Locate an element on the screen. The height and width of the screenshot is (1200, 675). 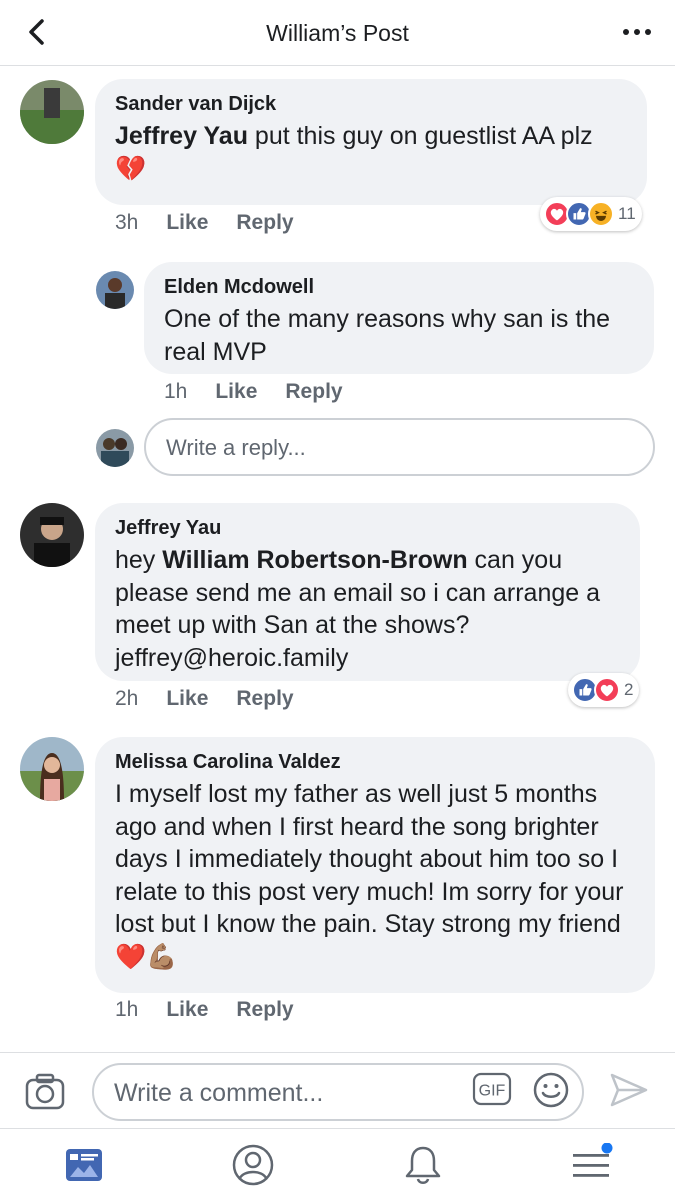
bottom-nav is located at coordinates (337, 1164).